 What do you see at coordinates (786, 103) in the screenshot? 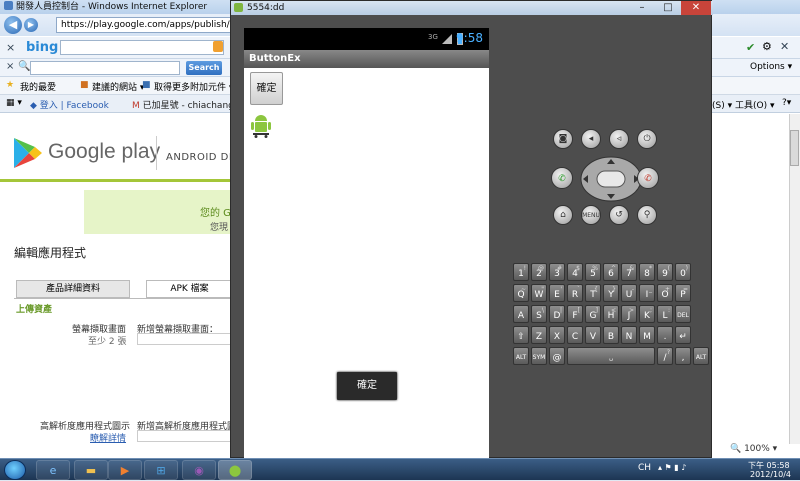
I see `help-icon: ?▾` at bounding box center [786, 103].